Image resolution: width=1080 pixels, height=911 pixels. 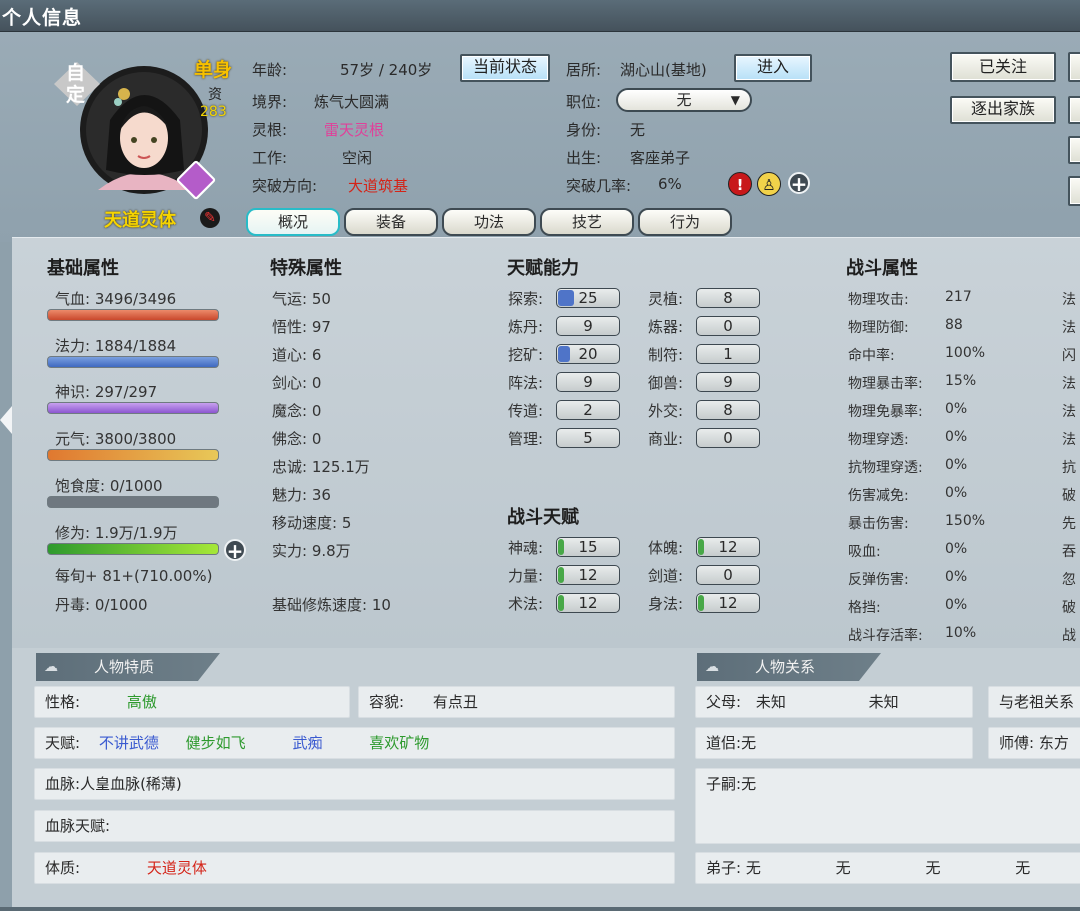 I want to click on talent-box: 1, so click(x=728, y=354).